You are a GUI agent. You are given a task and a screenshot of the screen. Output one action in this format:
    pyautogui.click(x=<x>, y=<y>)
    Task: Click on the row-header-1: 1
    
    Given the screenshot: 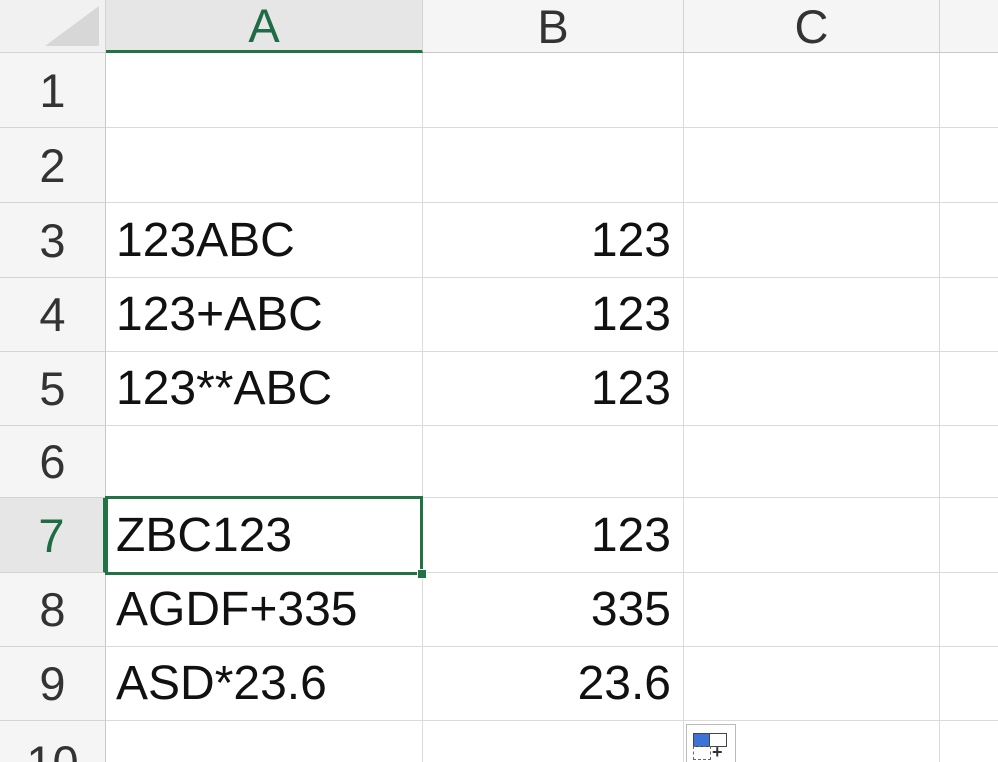 What is the action you would take?
    pyautogui.click(x=53, y=90)
    